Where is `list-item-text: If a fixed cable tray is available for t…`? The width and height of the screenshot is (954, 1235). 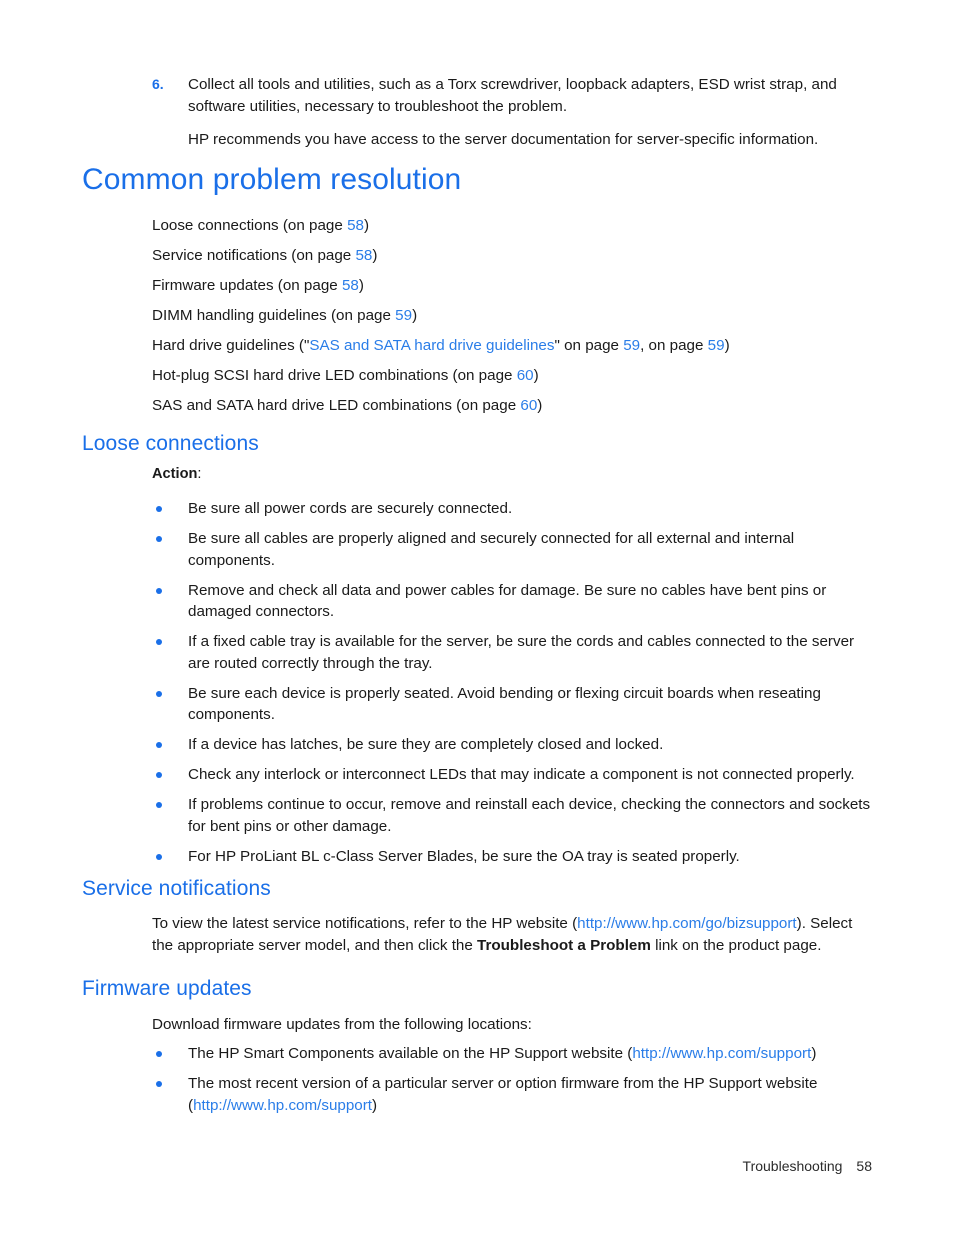 list-item-text: If a fixed cable tray is available for t… is located at coordinates (521, 652).